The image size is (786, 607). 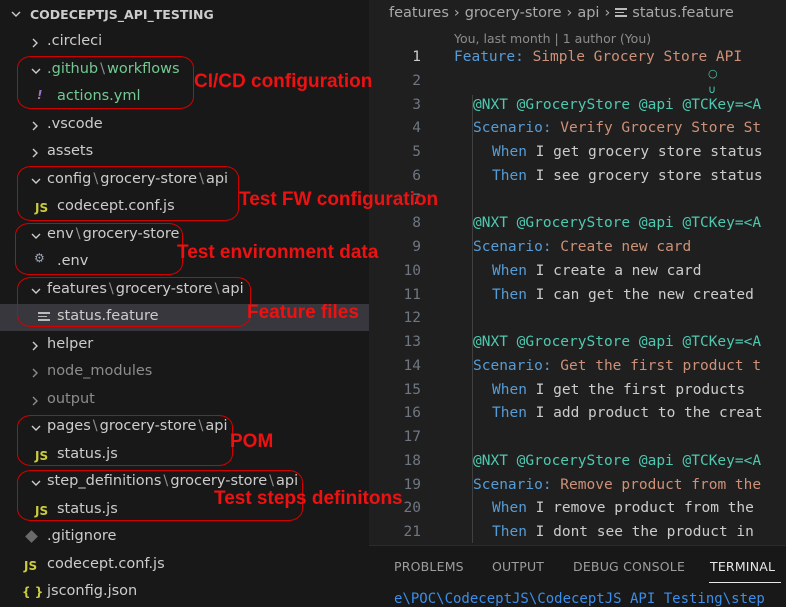 What do you see at coordinates (419, 13) in the screenshot?
I see `breadcrumb-item: features` at bounding box center [419, 13].